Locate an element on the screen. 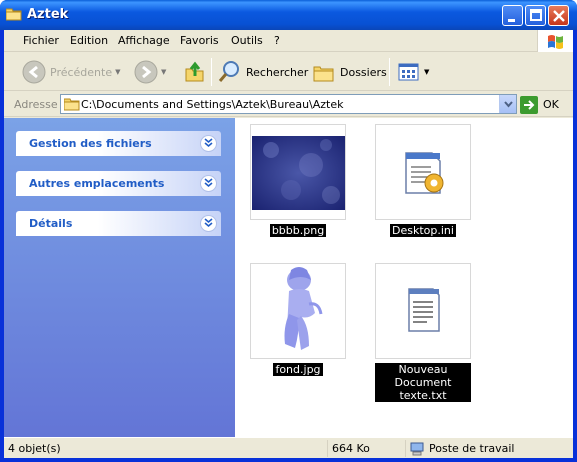 The image size is (577, 462). address-dropdown-button is located at coordinates (507, 104).